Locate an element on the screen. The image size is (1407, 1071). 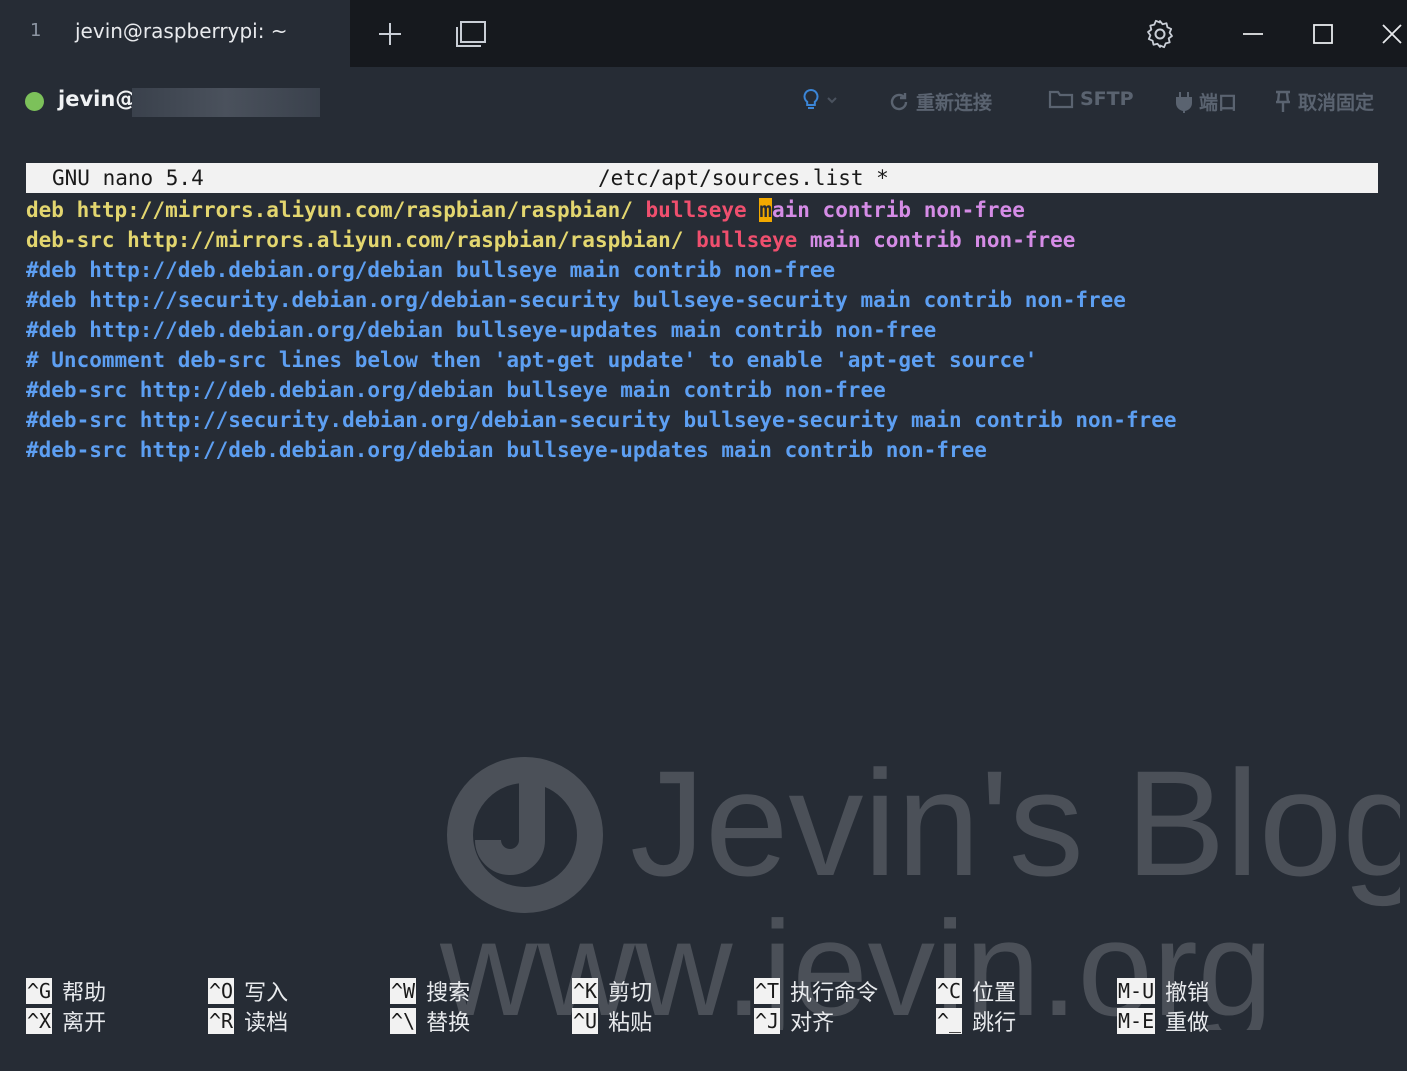
pin-icon is located at coordinates (1283, 101).